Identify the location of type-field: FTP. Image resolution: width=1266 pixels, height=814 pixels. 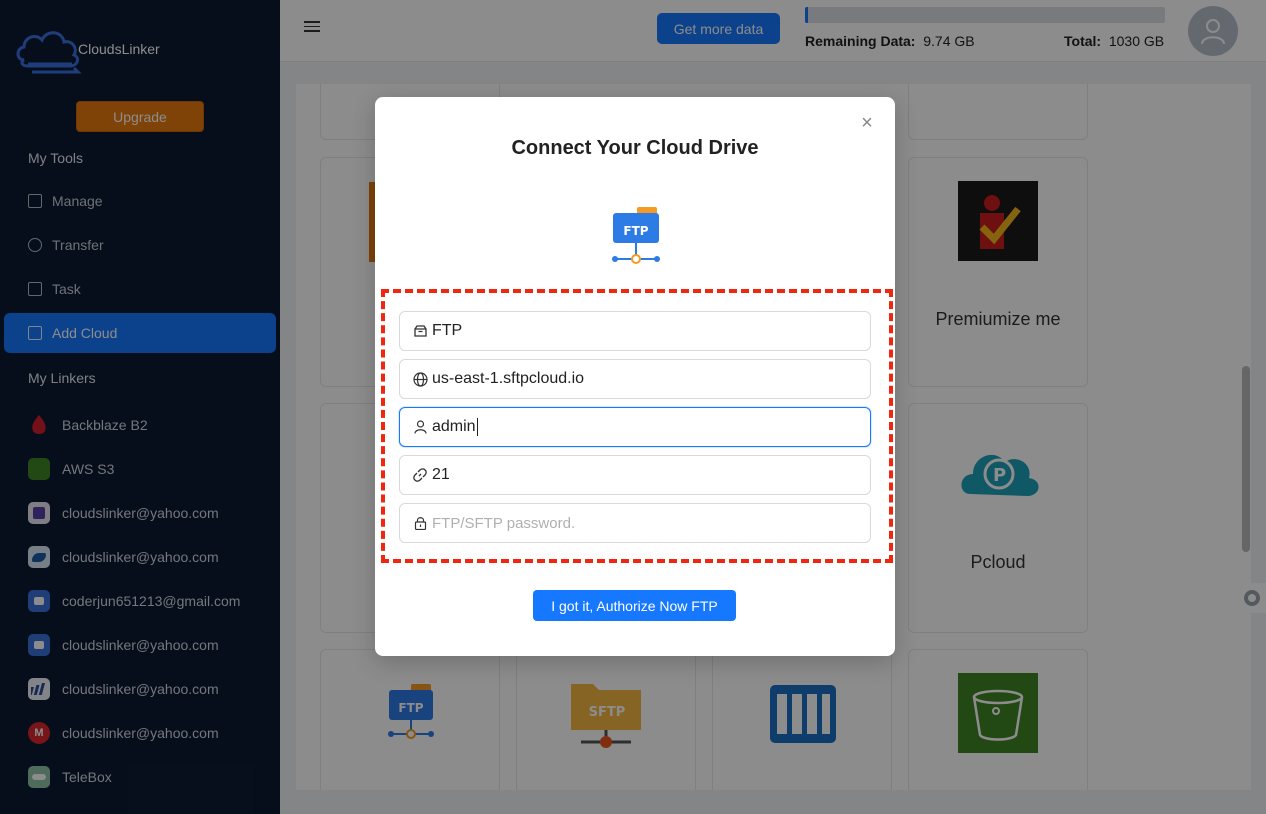
(635, 331).